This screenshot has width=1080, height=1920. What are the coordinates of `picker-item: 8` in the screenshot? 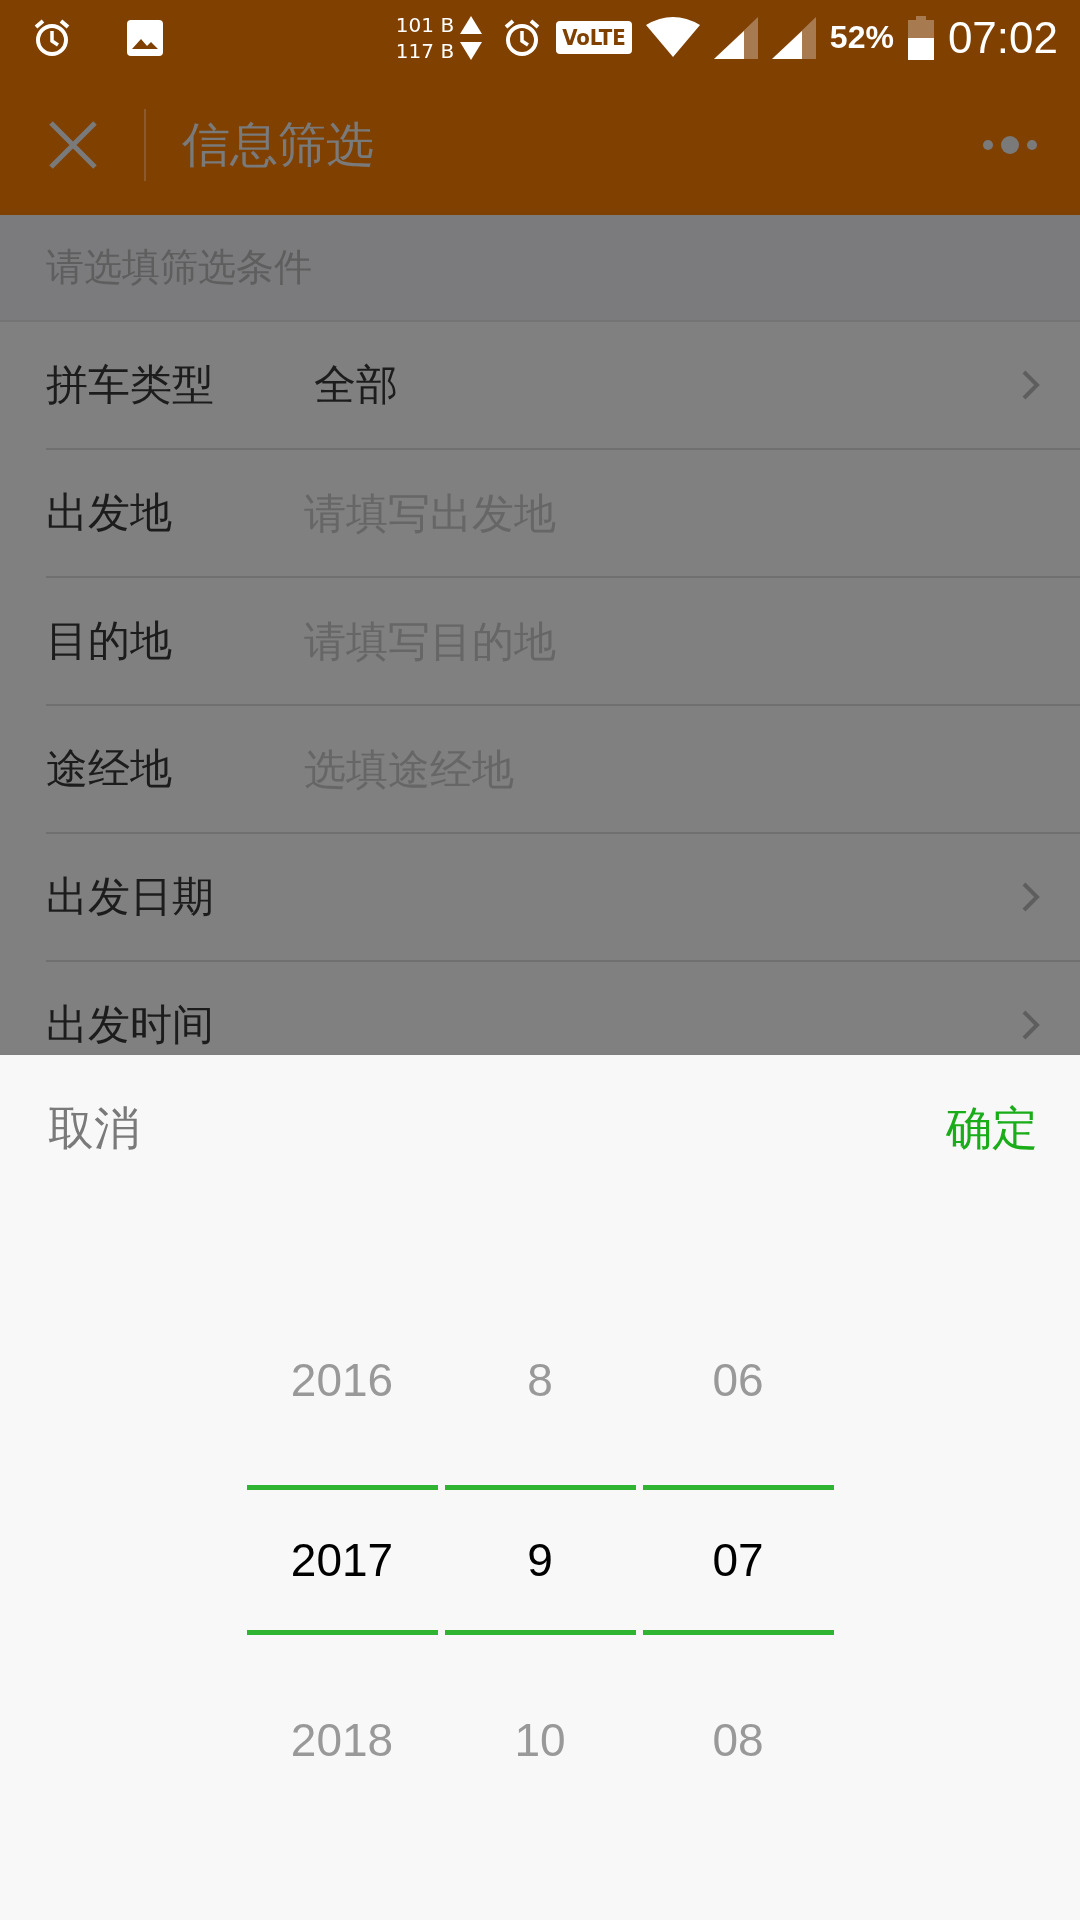 It's located at (540, 1380).